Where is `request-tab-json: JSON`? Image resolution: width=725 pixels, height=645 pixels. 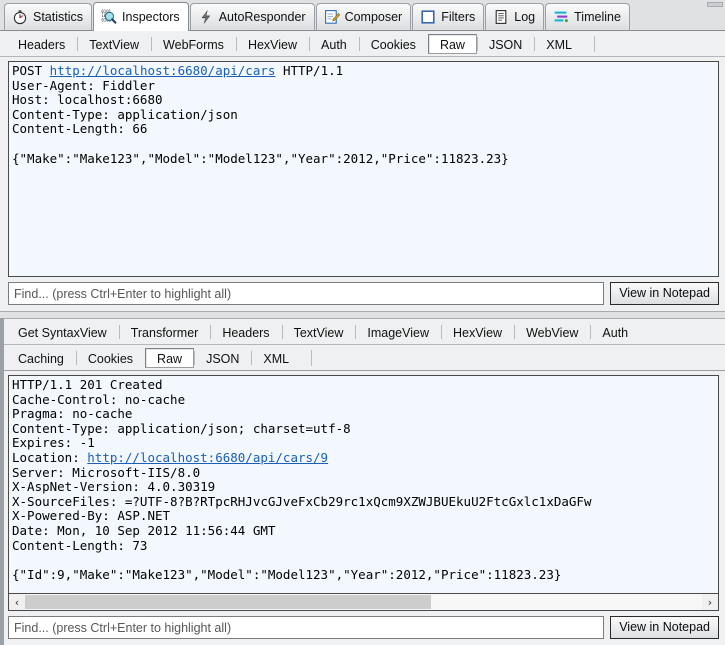 request-tab-json: JSON is located at coordinates (505, 44).